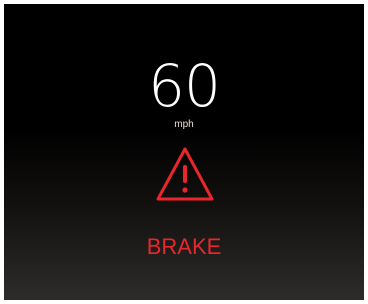  What do you see at coordinates (184, 246) in the screenshot?
I see `brake-alert-label: BRAKE` at bounding box center [184, 246].